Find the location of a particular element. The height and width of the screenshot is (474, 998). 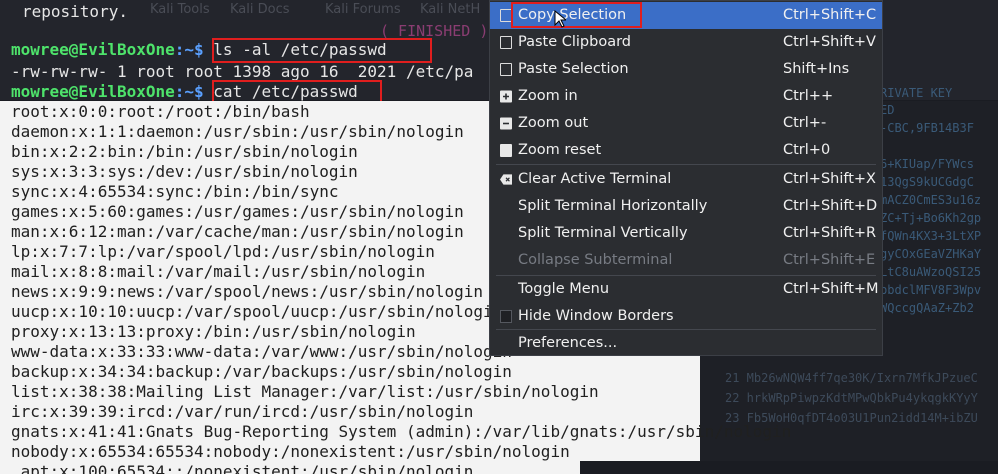

menu-item-label: Zoom in is located at coordinates (548, 96).